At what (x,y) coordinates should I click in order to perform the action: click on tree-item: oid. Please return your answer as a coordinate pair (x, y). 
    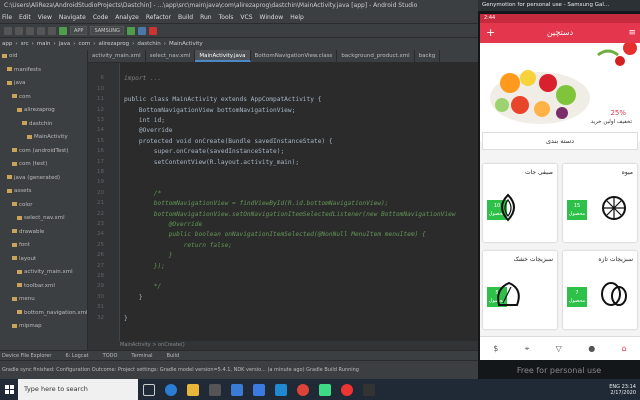
    Looking at the image, I should click on (43, 57).